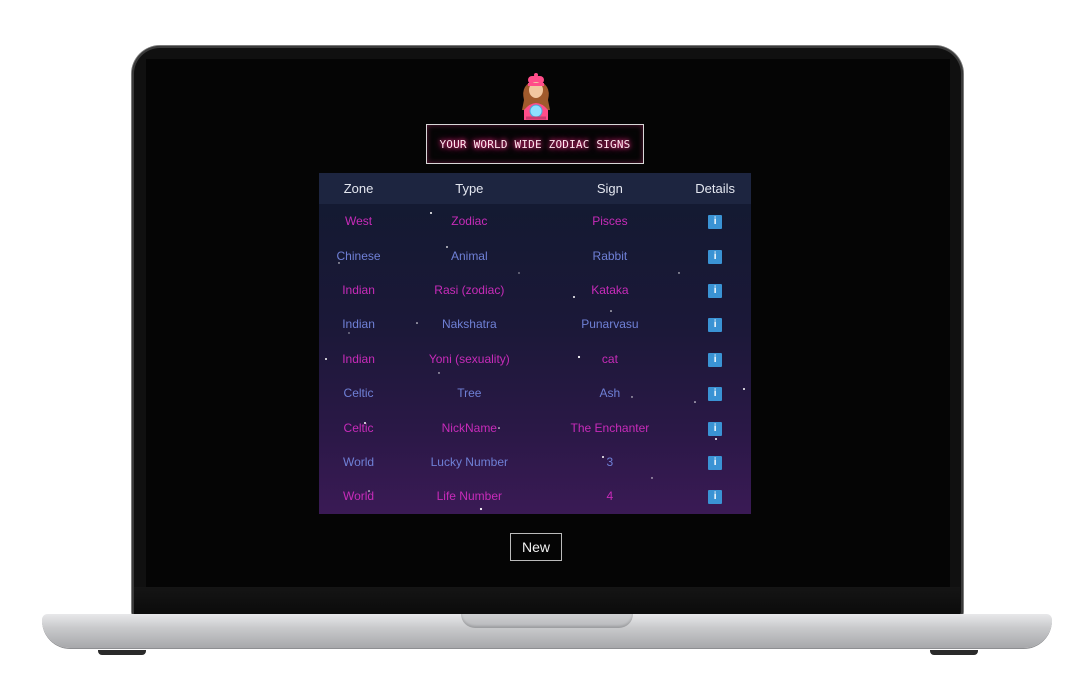  What do you see at coordinates (610, 324) in the screenshot?
I see `cell-sign: Punarvasu` at bounding box center [610, 324].